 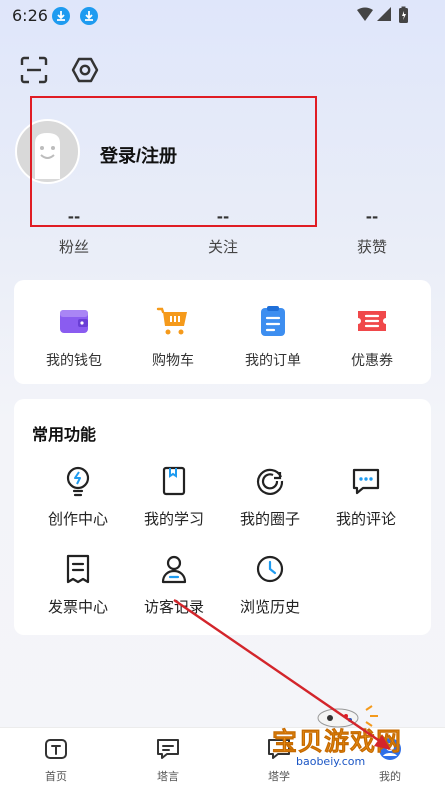 I want to click on my-learning-button: 我的学习, so click(x=174, y=497).